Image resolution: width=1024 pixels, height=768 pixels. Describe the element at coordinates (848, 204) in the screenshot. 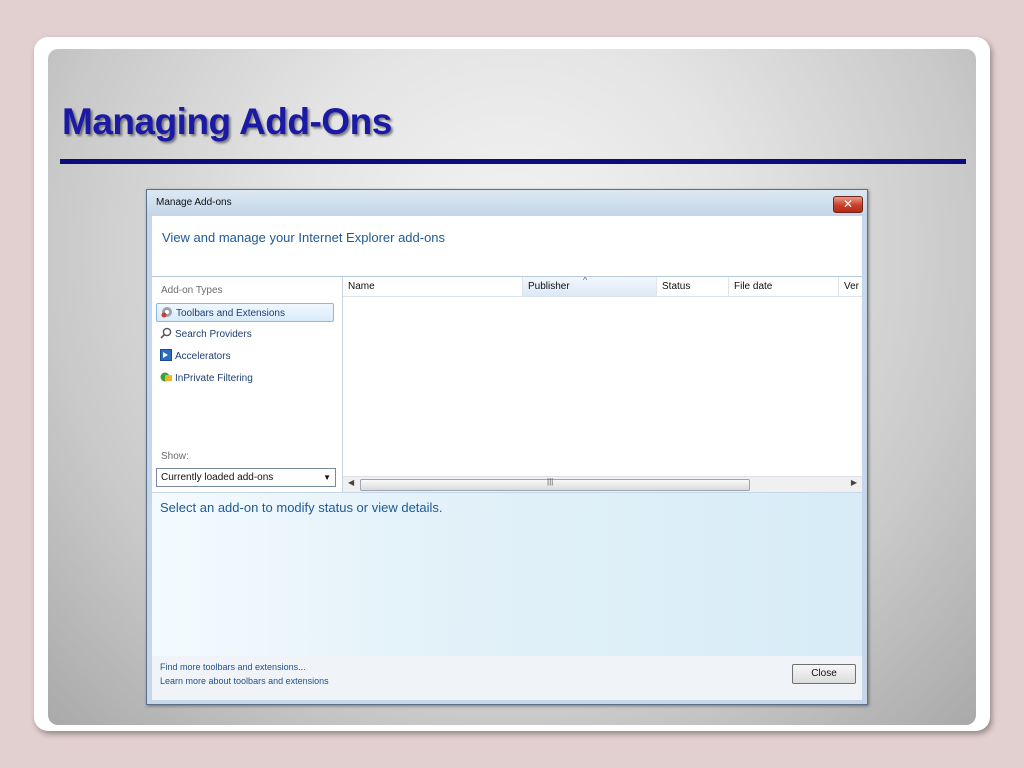

I see `close-icon: ✕` at that location.